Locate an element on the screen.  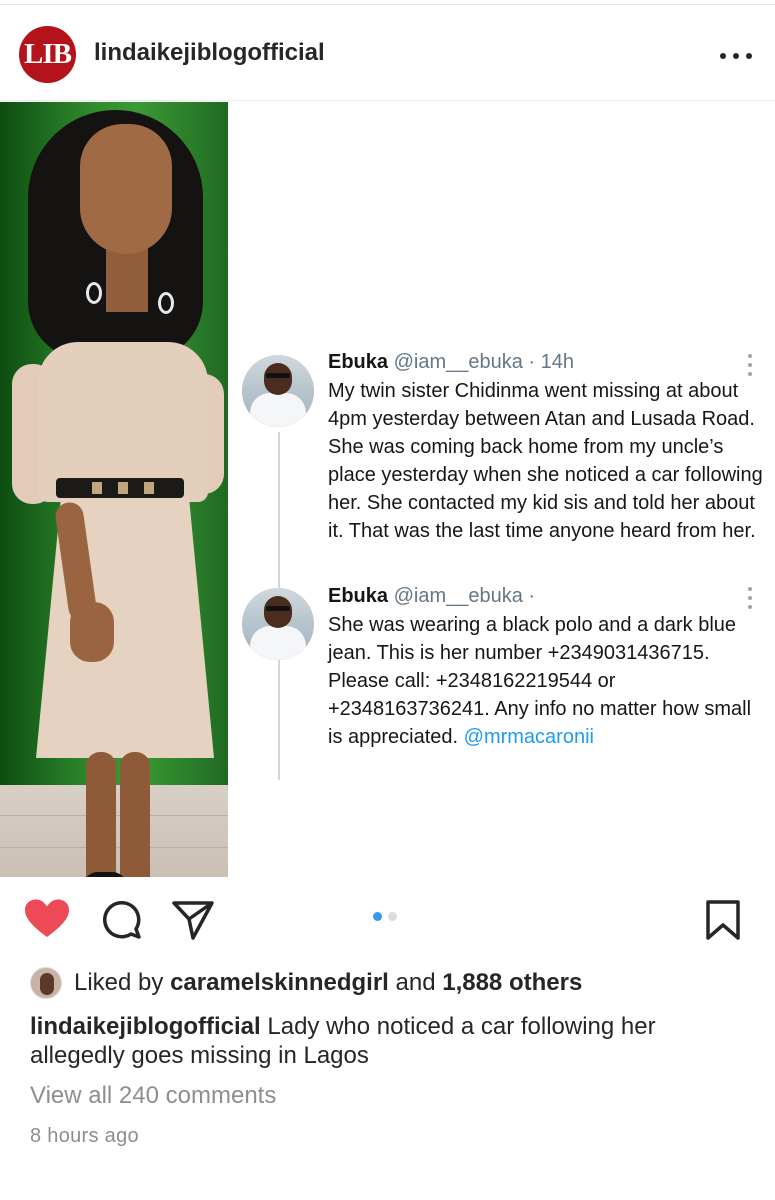
avatar-logo-text: LIB is located at coordinates (48, 54).